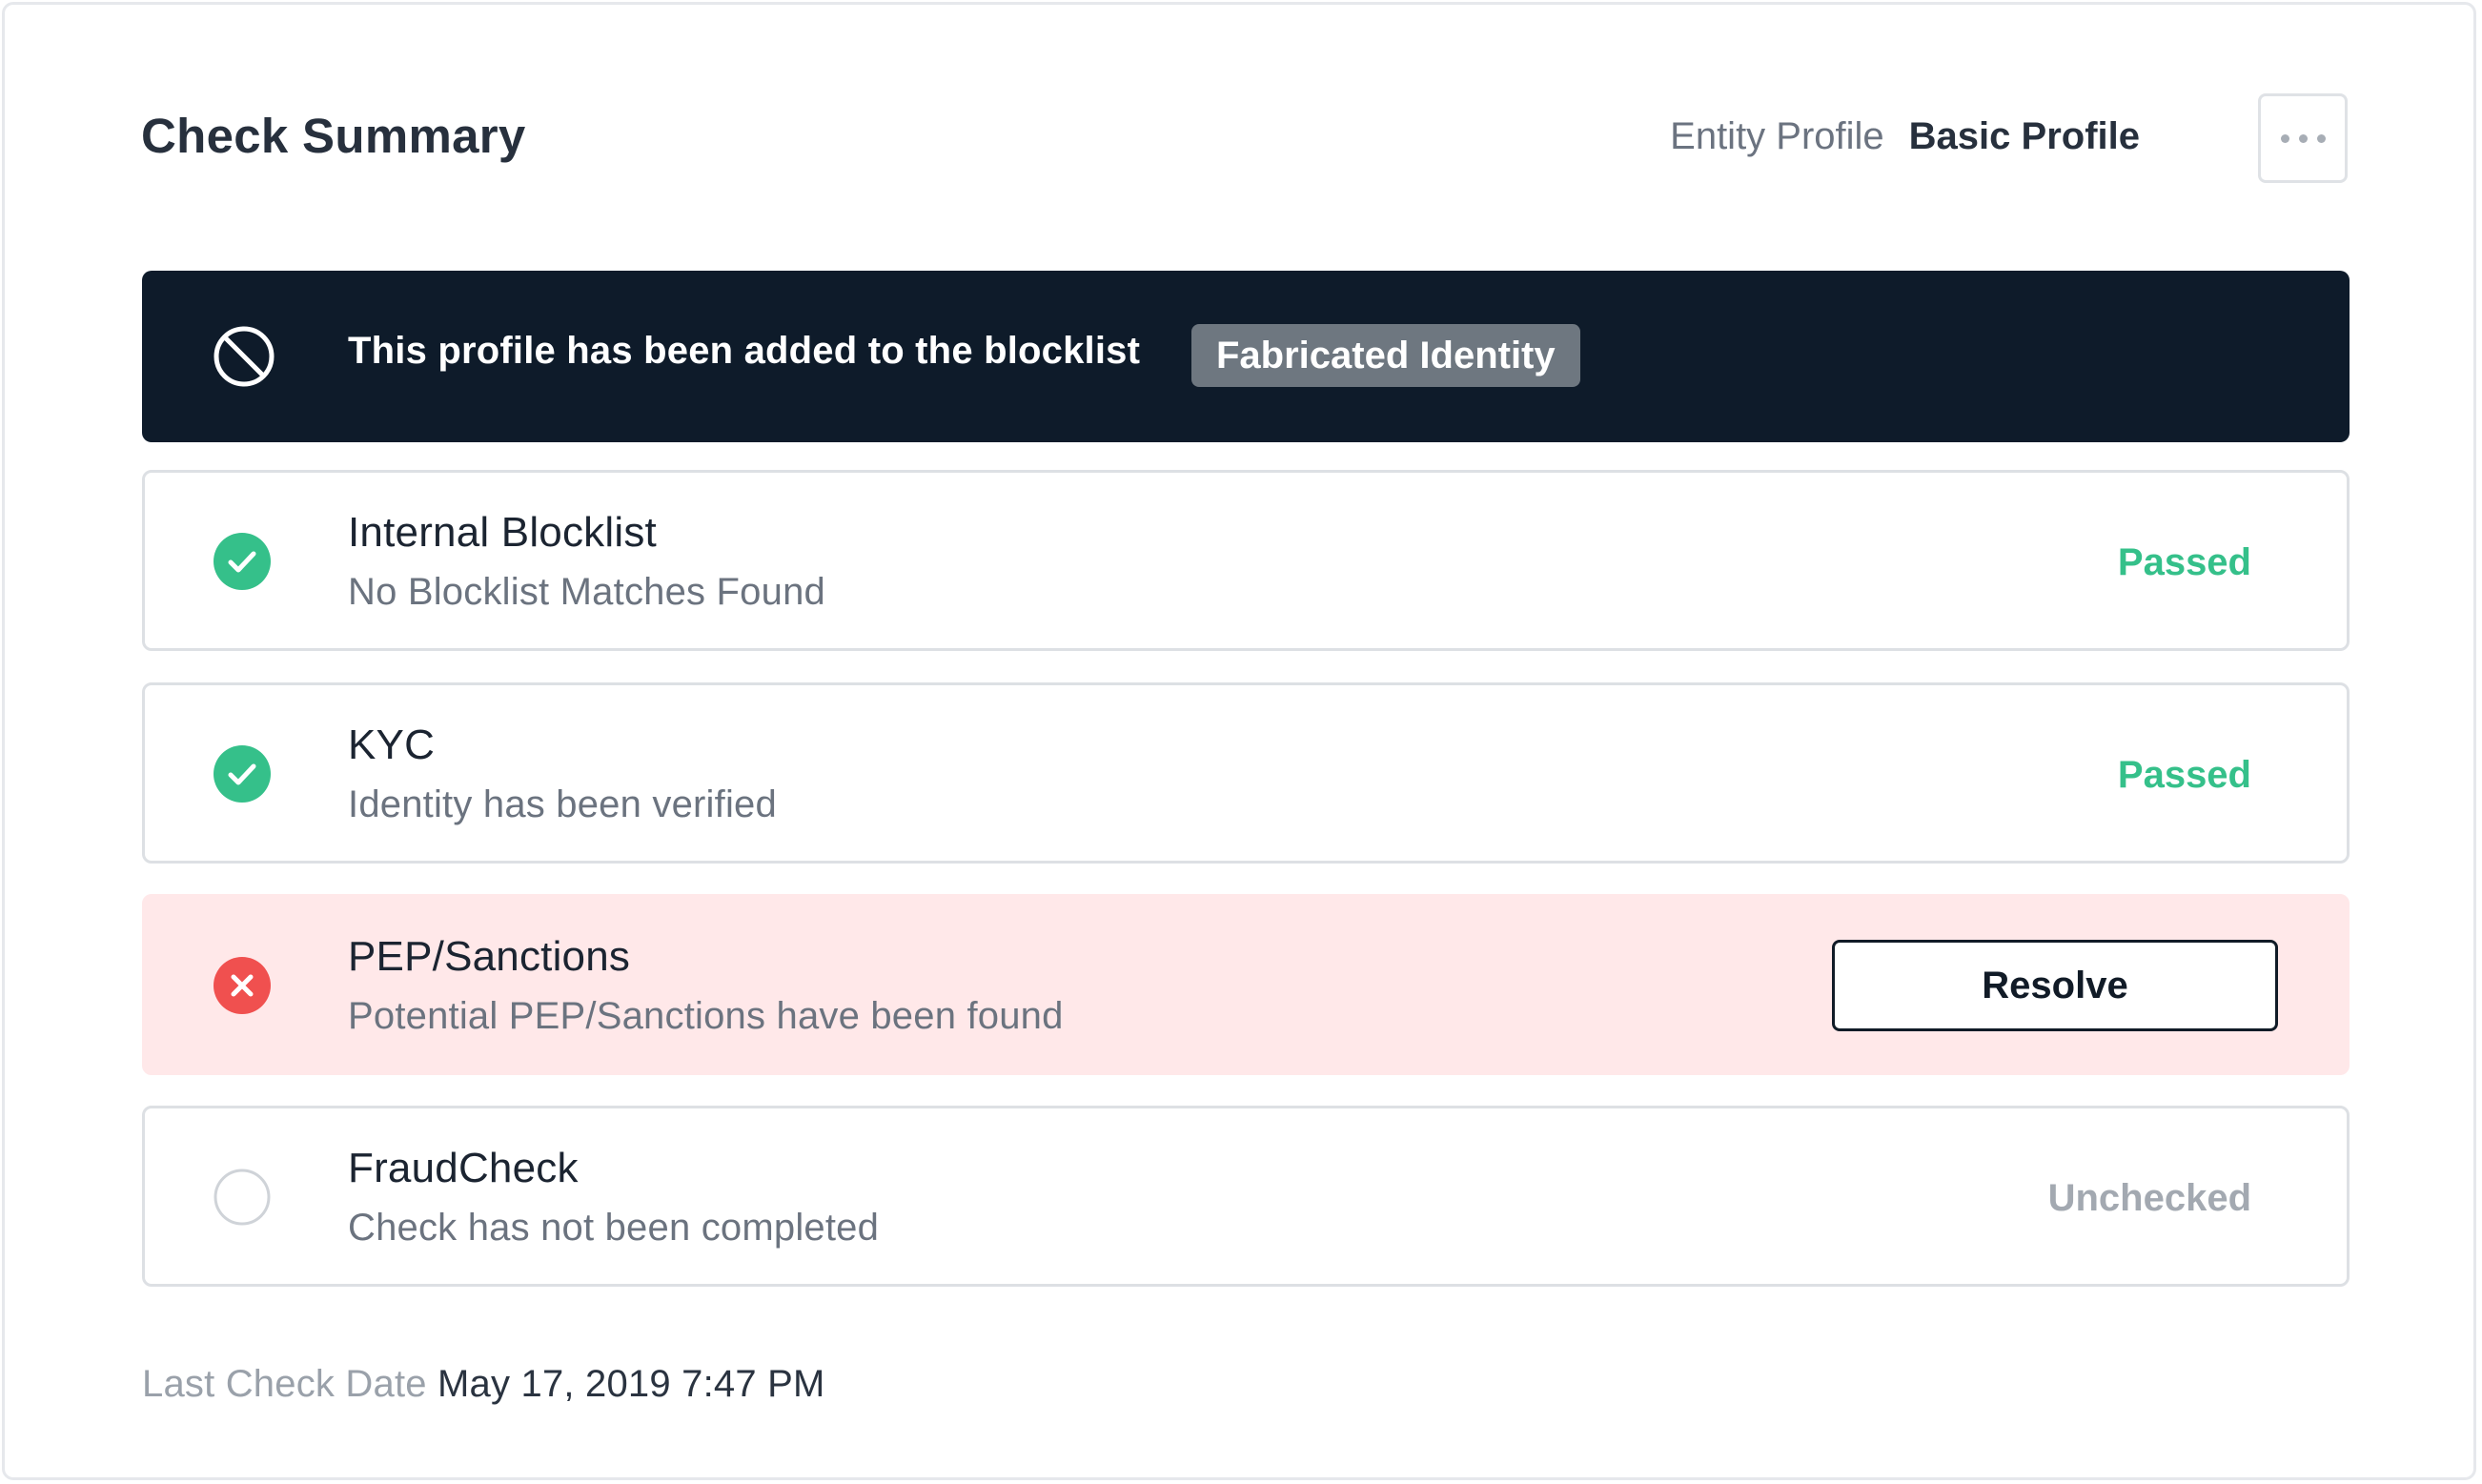 The width and height of the screenshot is (2482, 1484). I want to click on check-row-kyc: KYC Identity has been verified Passed, so click(1246, 773).